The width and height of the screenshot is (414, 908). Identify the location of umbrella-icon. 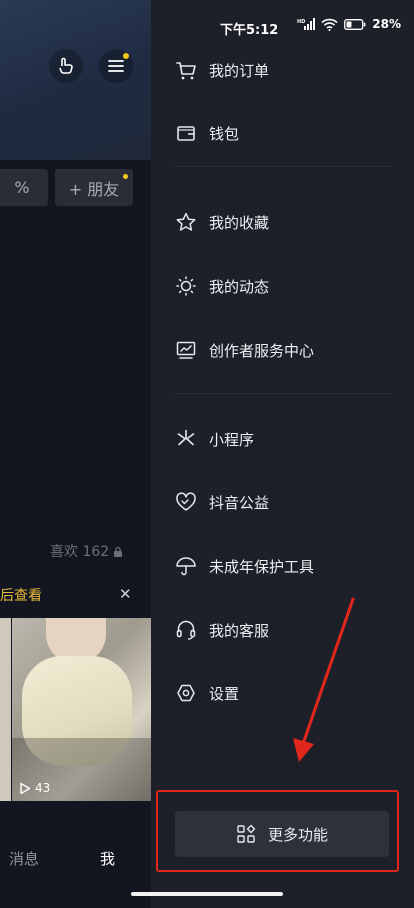
(186, 566).